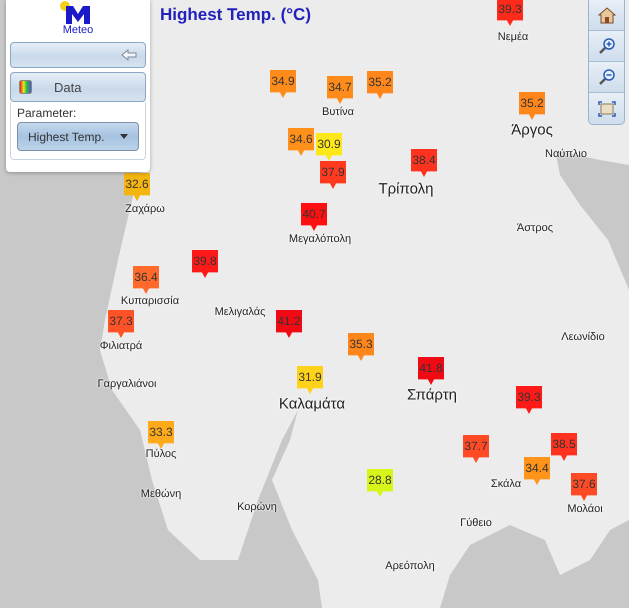 Image resolution: width=629 pixels, height=608 pixels. What do you see at coordinates (78, 87) in the screenshot?
I see `data-button: Data` at bounding box center [78, 87].